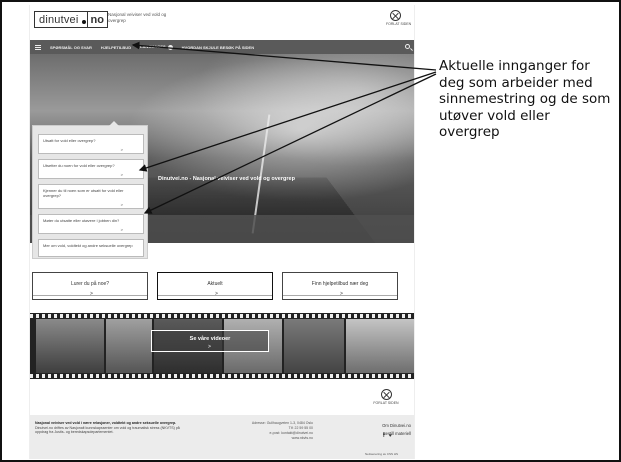  What do you see at coordinates (273, 438) in the screenshot?
I see `footer-url: www.nkvts.no` at bounding box center [273, 438].